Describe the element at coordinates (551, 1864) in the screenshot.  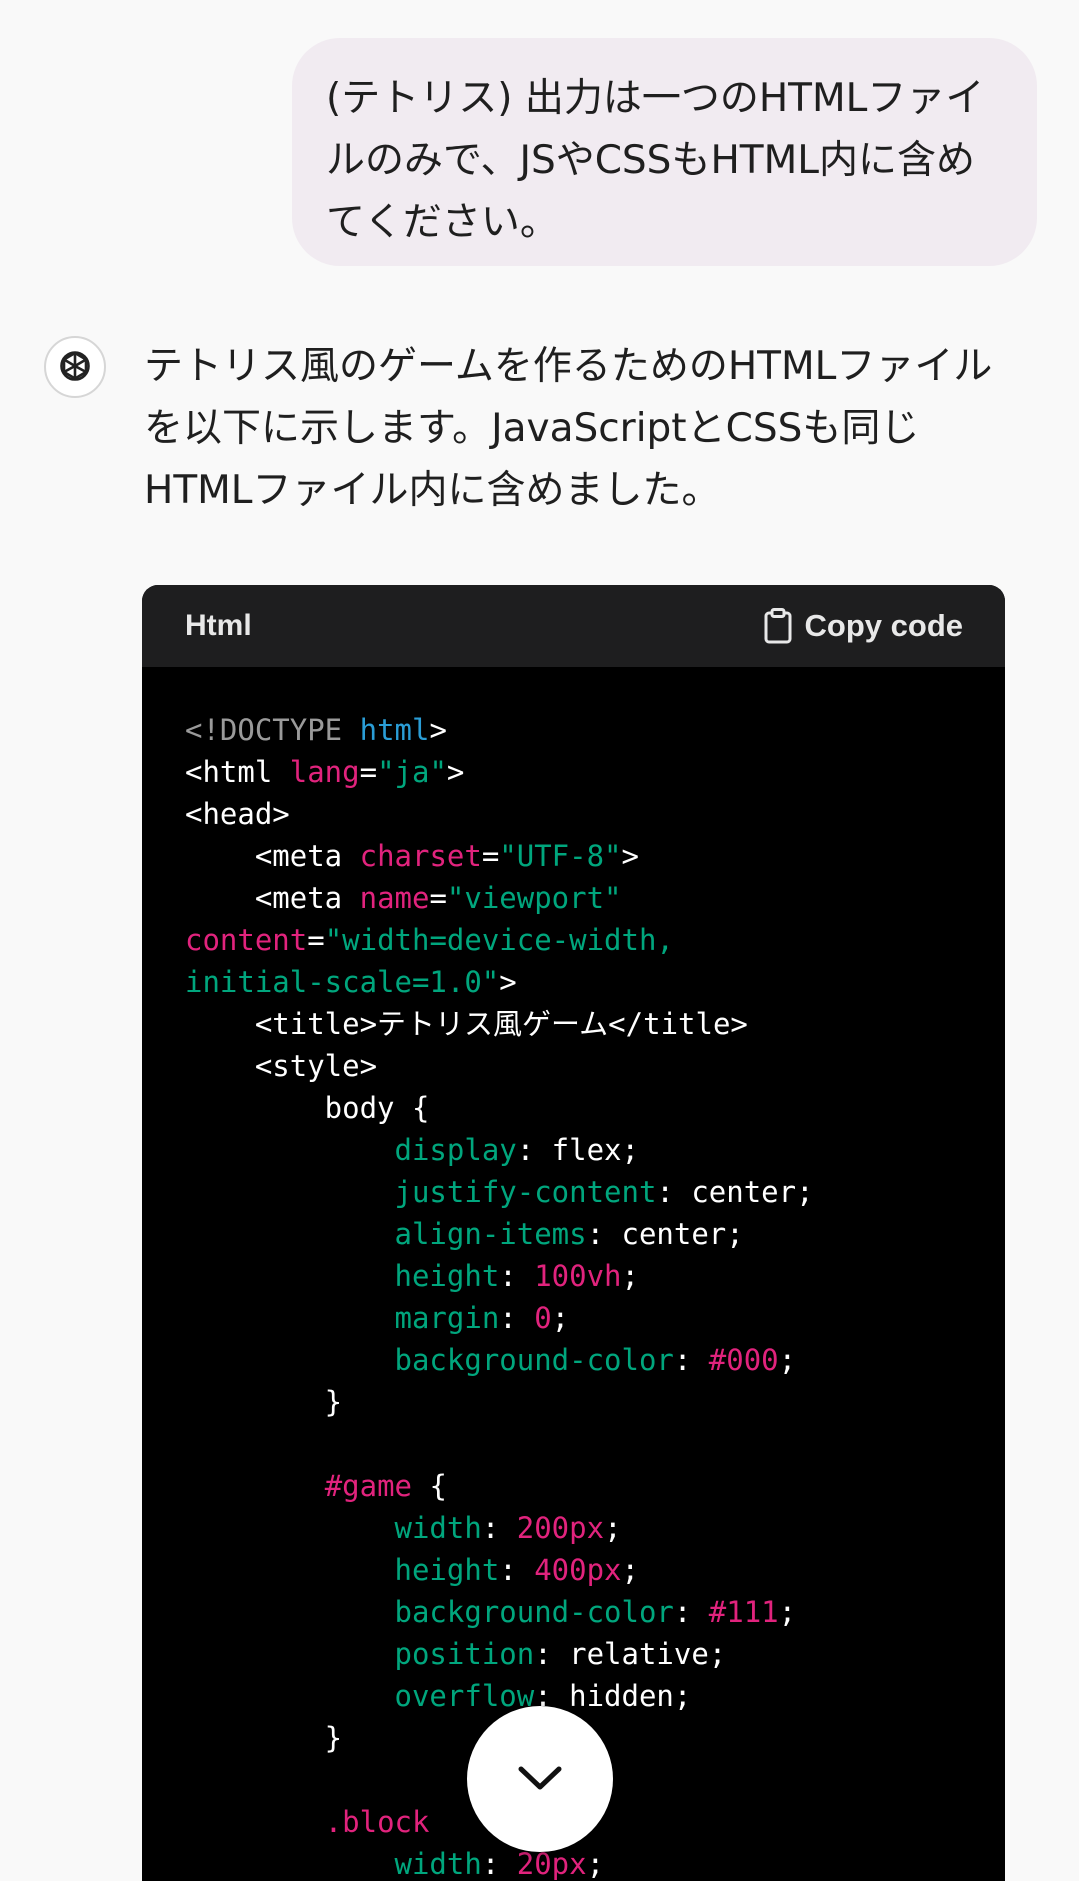
I see `code-token: 20px` at that location.